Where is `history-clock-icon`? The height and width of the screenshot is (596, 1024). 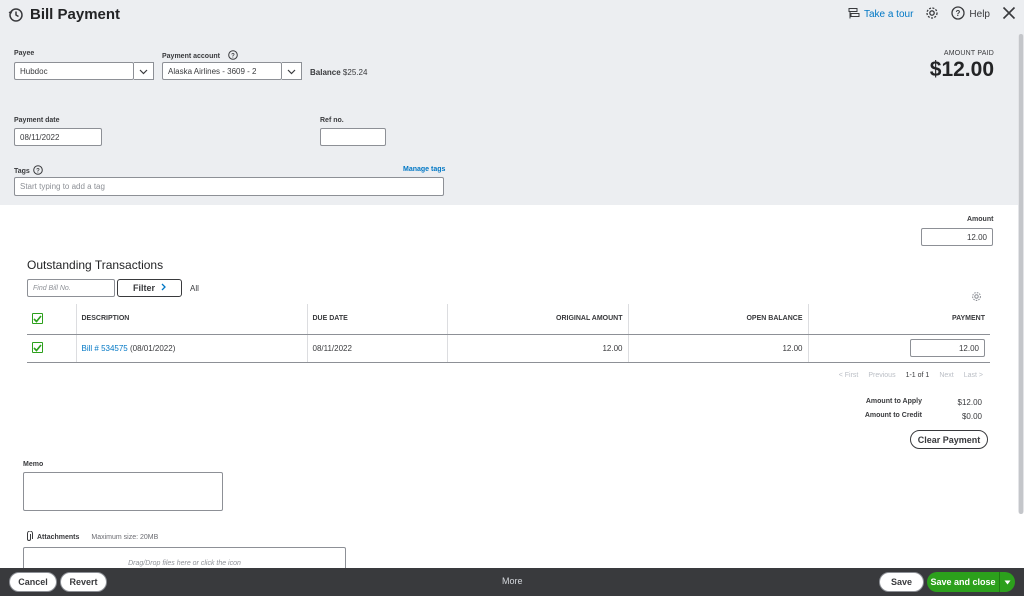
history-clock-icon is located at coordinates (16, 15).